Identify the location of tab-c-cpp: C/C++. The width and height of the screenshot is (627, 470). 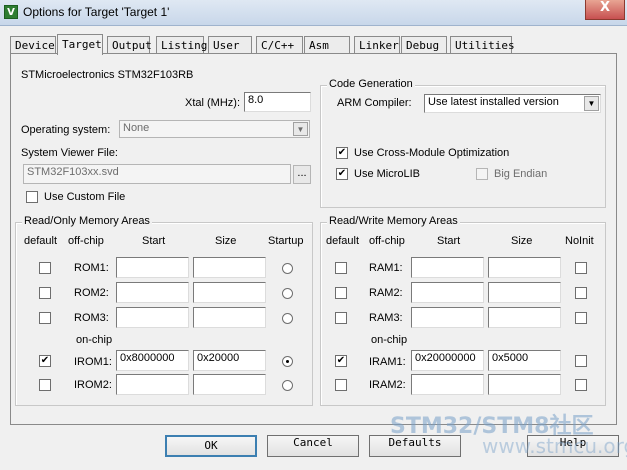
(279, 45).